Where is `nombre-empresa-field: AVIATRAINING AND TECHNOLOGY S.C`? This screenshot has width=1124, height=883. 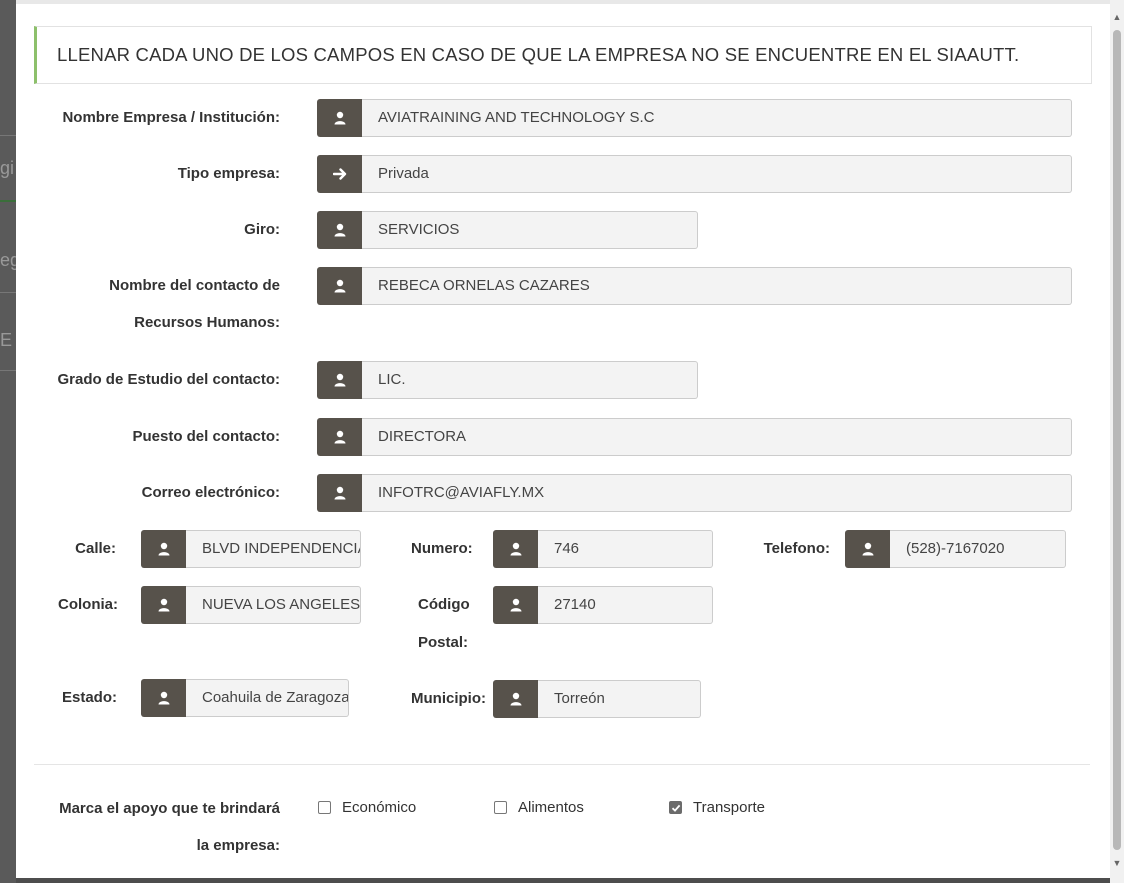 nombre-empresa-field: AVIATRAINING AND TECHNOLOGY S.C is located at coordinates (694, 118).